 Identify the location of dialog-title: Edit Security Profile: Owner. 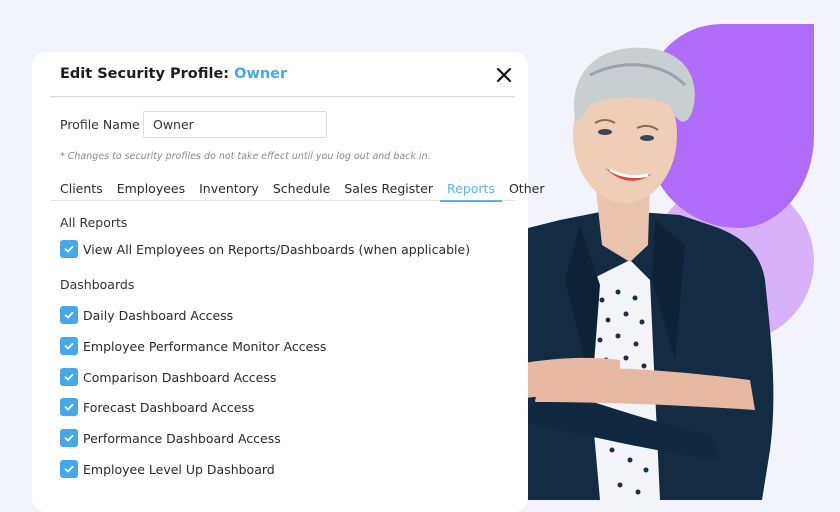
(173, 74).